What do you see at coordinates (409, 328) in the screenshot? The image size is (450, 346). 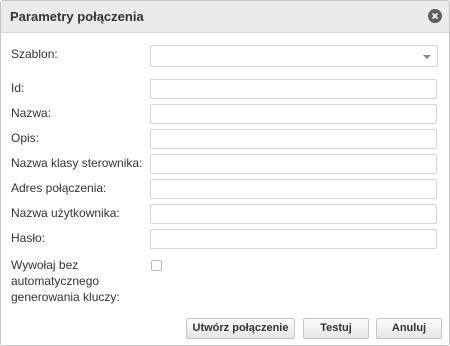 I see `cancel-button: Anuluj` at bounding box center [409, 328].